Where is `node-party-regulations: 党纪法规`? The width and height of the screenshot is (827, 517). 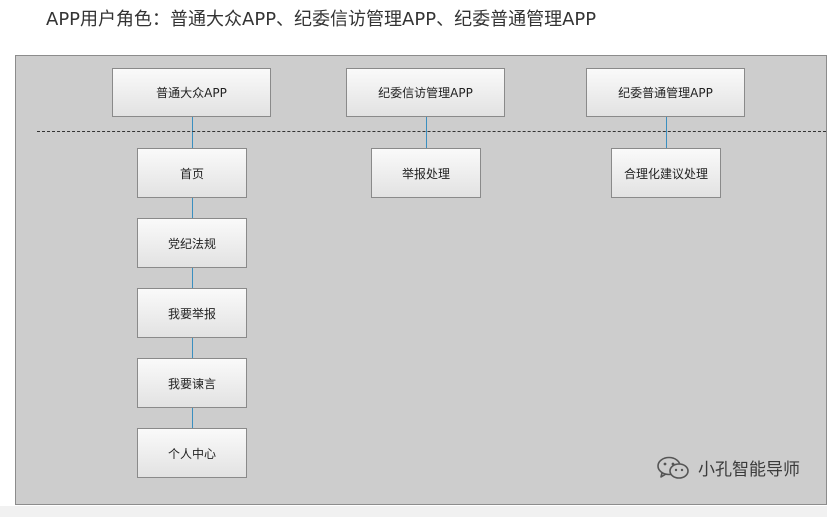
node-party-regulations: 党纪法规 is located at coordinates (192, 243).